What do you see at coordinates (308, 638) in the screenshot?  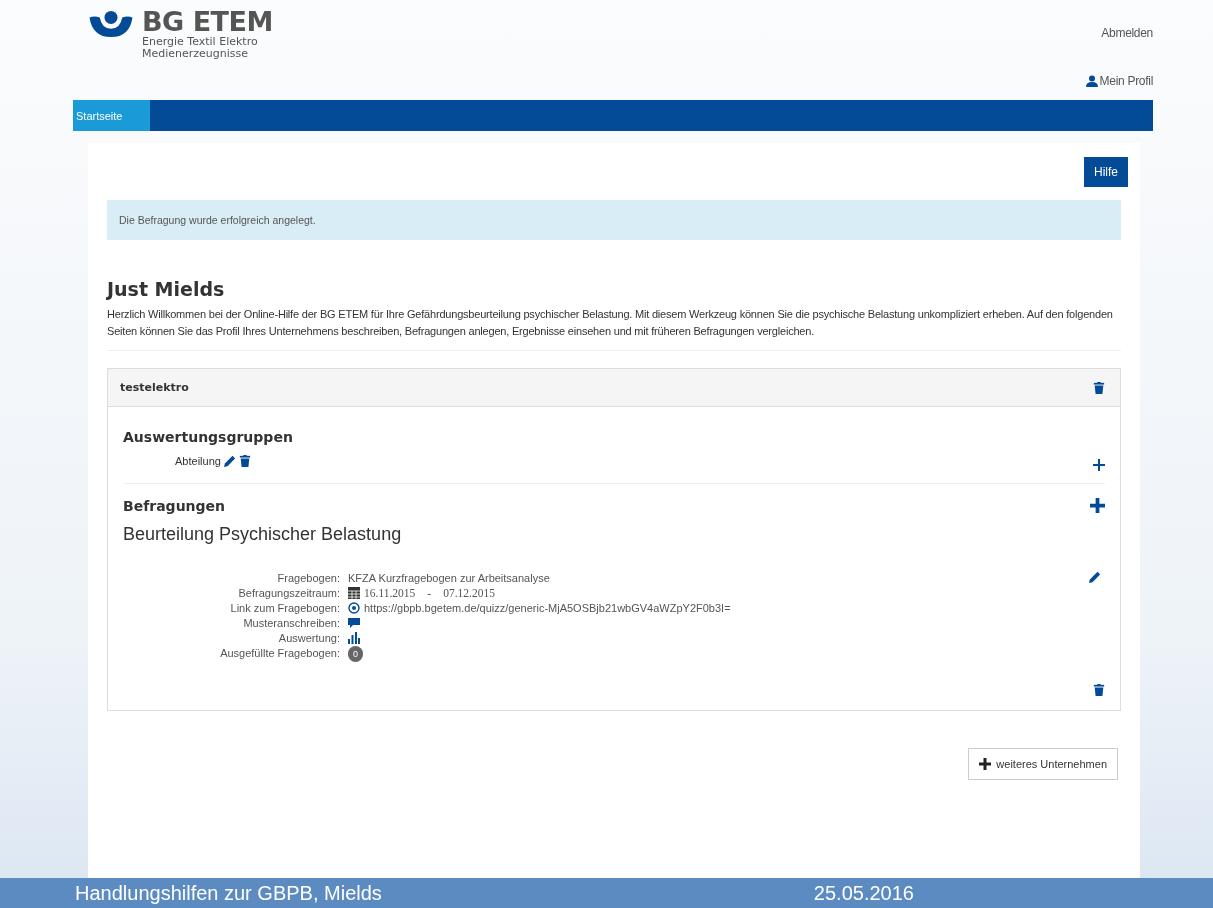 I see `field-label: Auswertung:` at bounding box center [308, 638].